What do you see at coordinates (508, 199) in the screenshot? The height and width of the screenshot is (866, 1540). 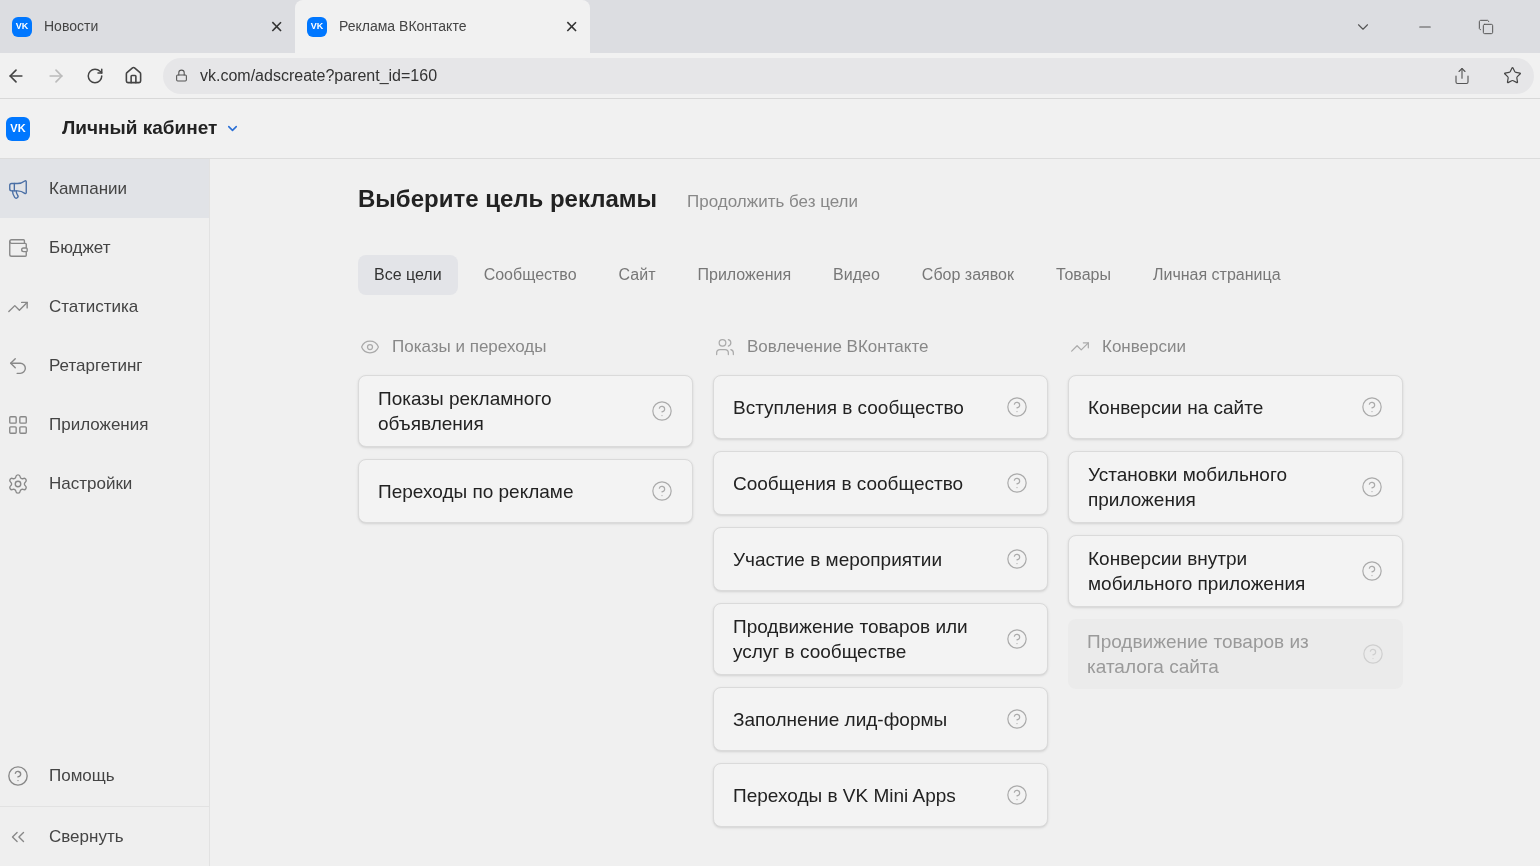 I see `page-title: Выберите цель рекламы` at bounding box center [508, 199].